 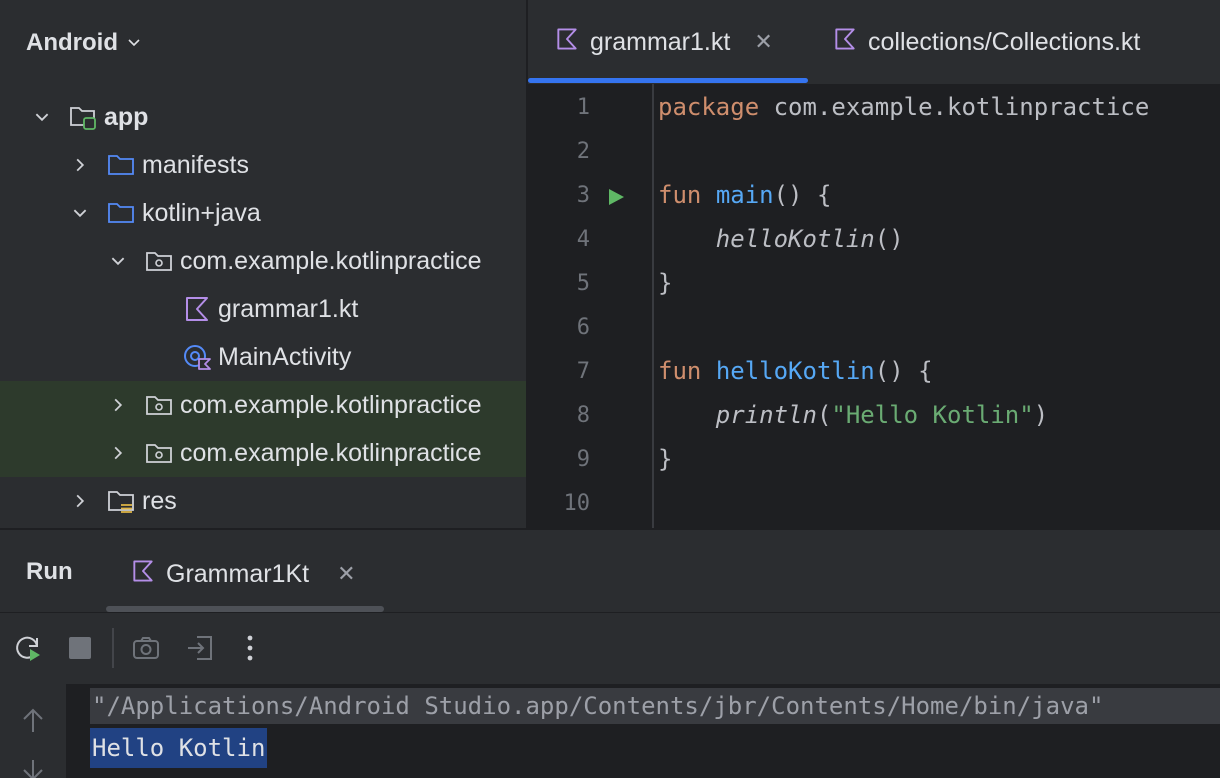 I want to click on project-view-selector: Android, so click(x=84, y=43).